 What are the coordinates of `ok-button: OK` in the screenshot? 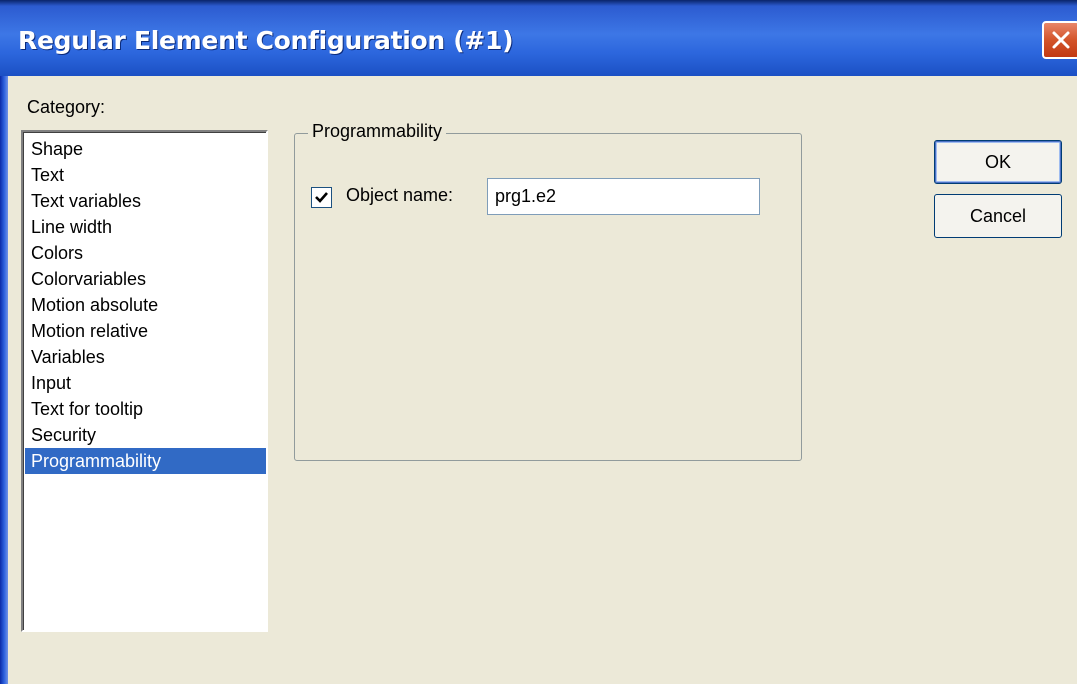 It's located at (998, 162).